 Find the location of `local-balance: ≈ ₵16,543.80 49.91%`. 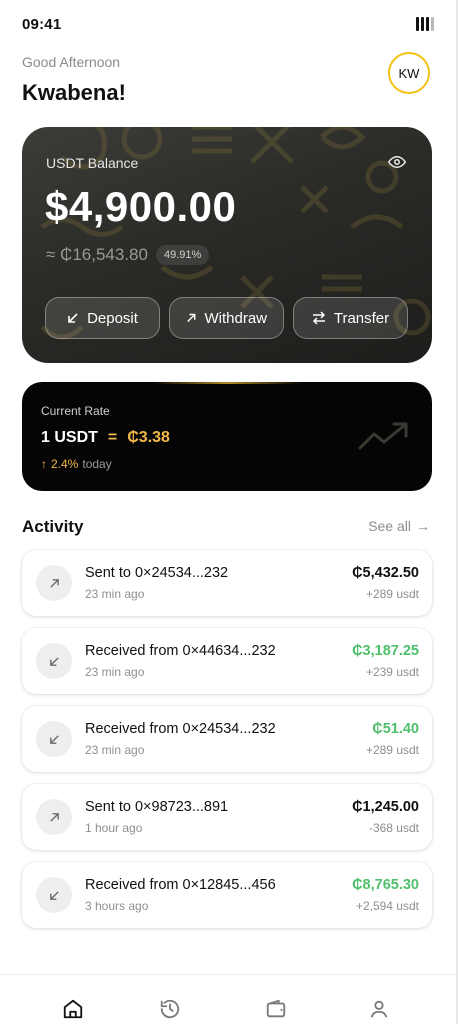

local-balance: ≈ ₵16,543.80 49.91% is located at coordinates (128, 255).